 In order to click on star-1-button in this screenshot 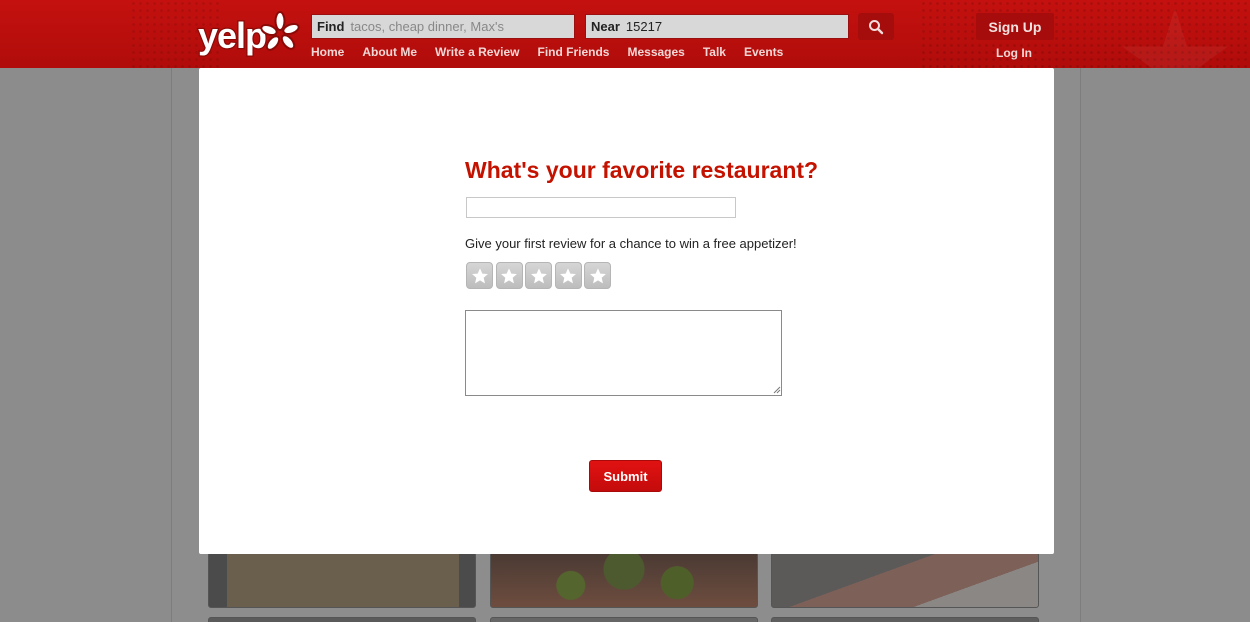, I will do `click(479, 275)`.